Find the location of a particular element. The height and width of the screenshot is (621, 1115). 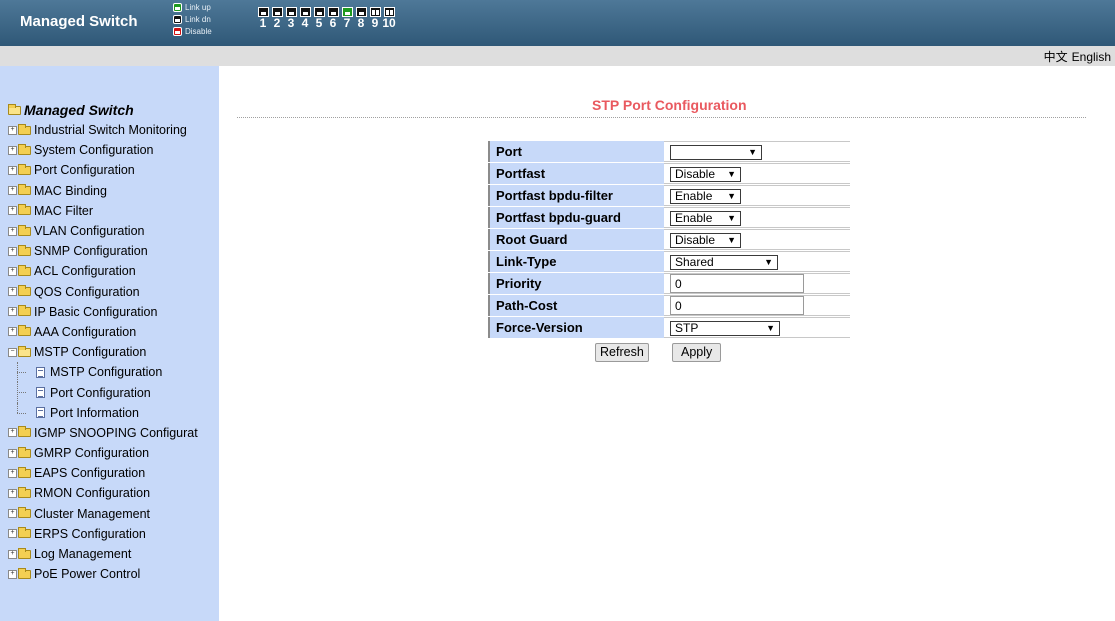

sidebar-item-aaa-configuration: + AAA Configuration is located at coordinates (103, 332).